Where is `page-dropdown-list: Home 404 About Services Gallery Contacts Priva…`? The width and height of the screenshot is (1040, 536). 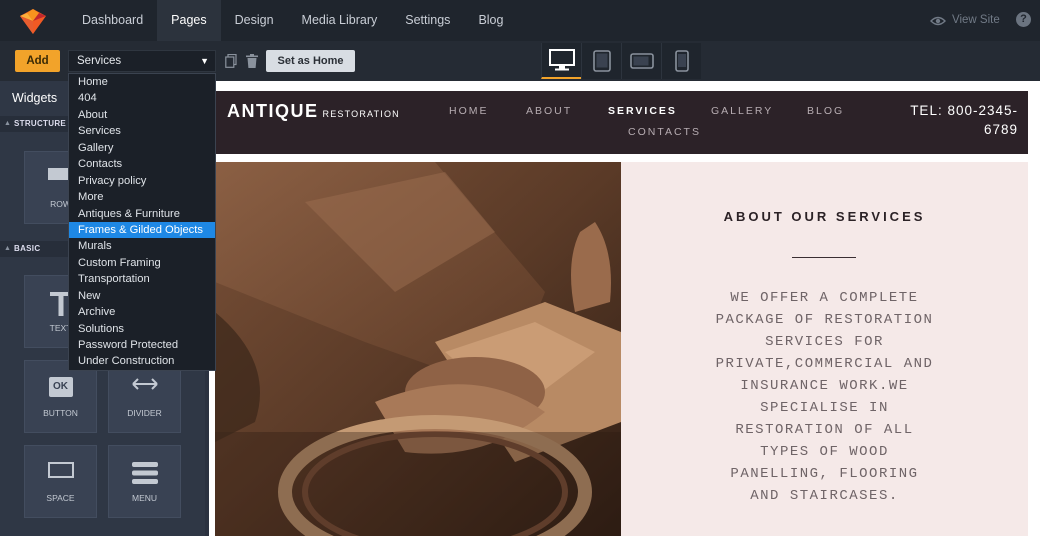
page-dropdown-list: Home 404 About Services Gallery Contacts Priva… is located at coordinates (142, 222).